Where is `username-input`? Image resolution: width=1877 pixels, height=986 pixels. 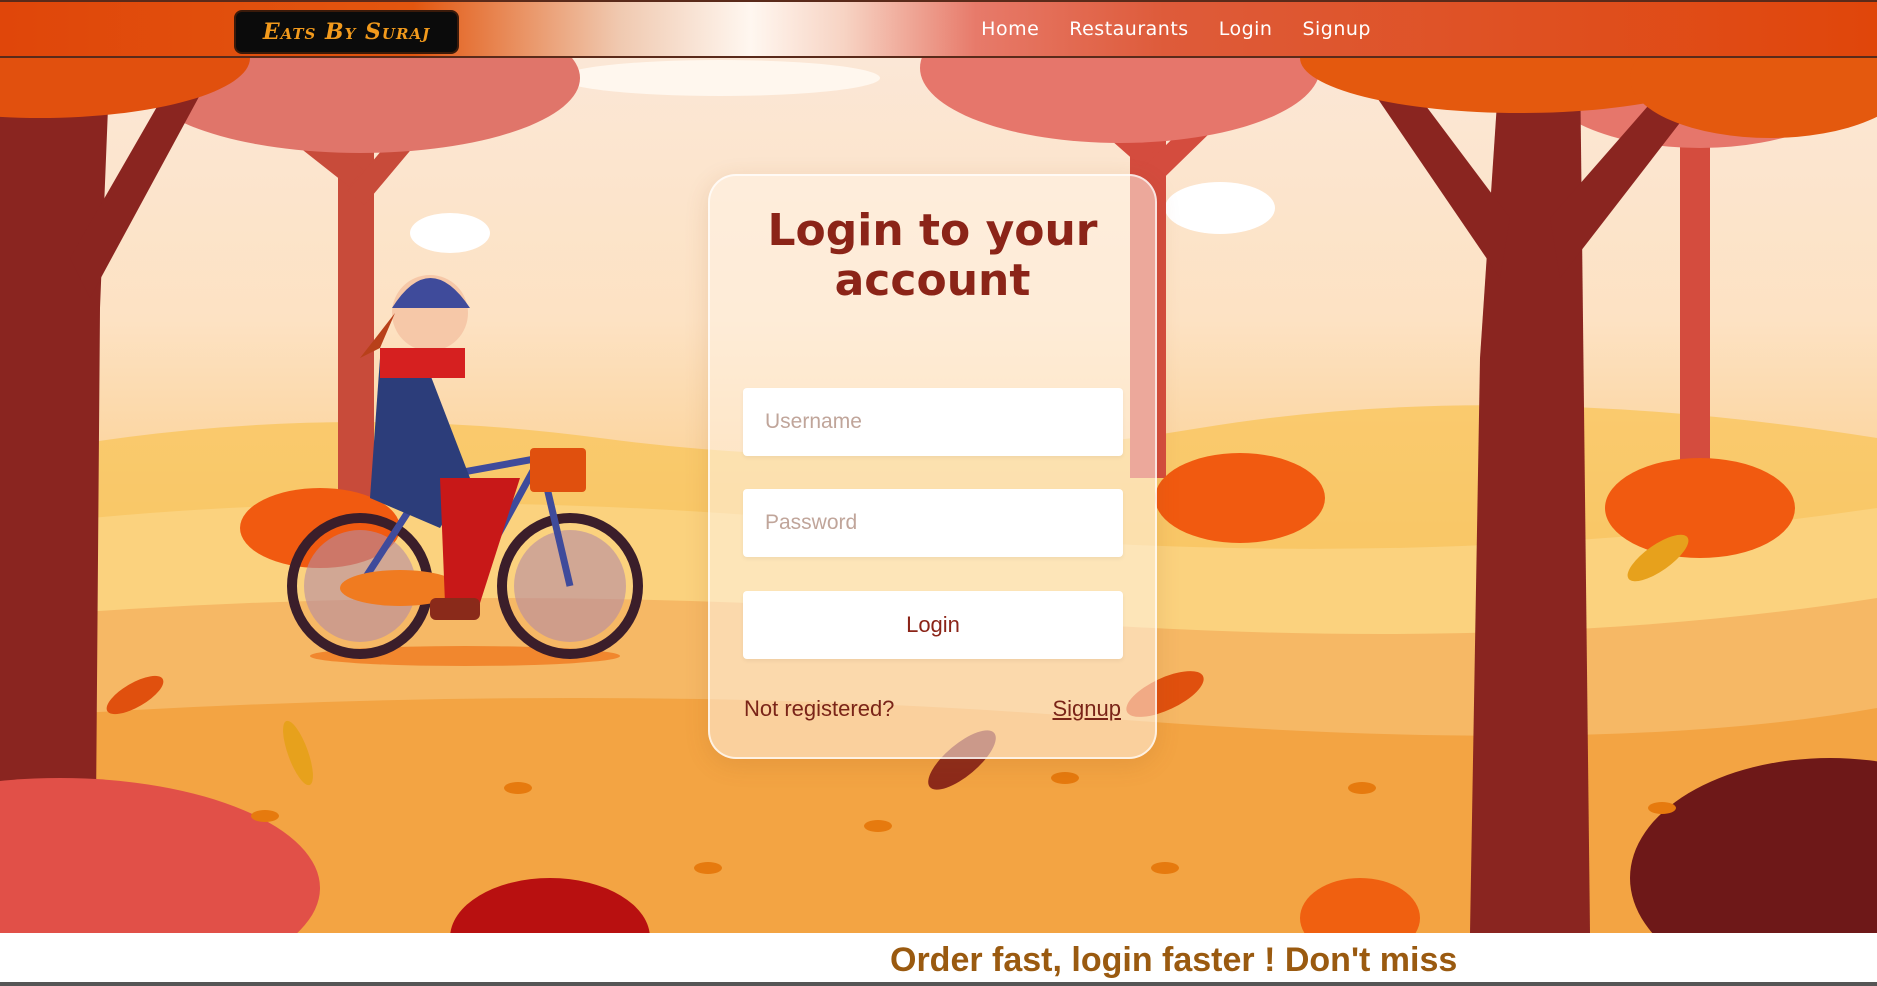 username-input is located at coordinates (933, 422).